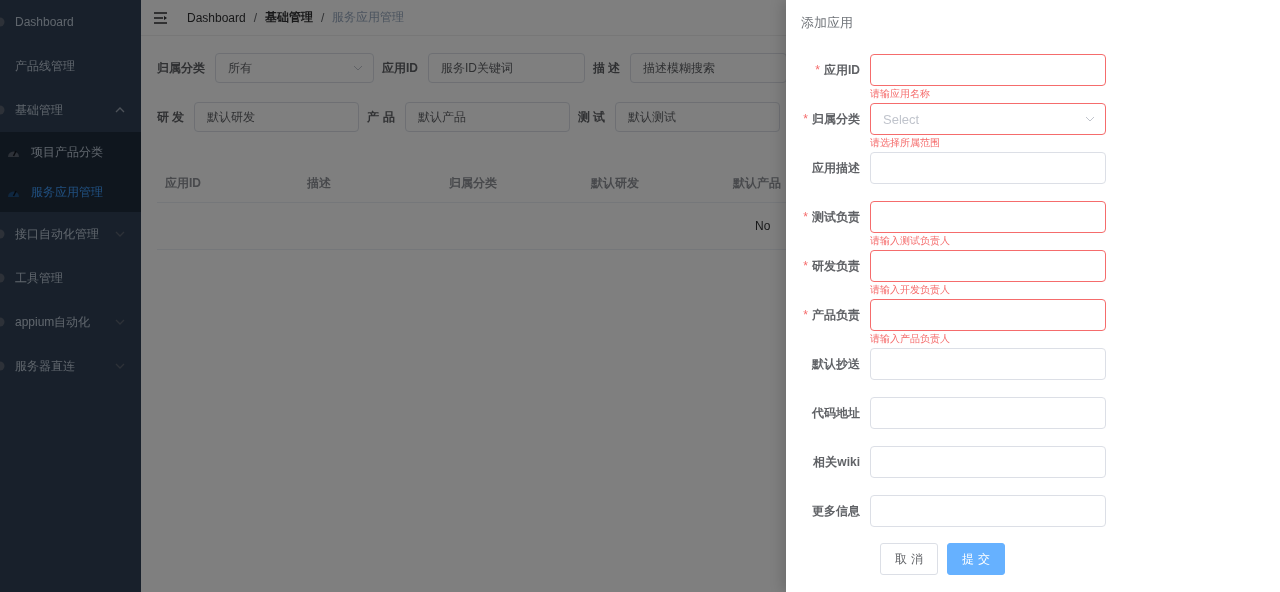  I want to click on field-label: 默认抄送, so click(836, 364).